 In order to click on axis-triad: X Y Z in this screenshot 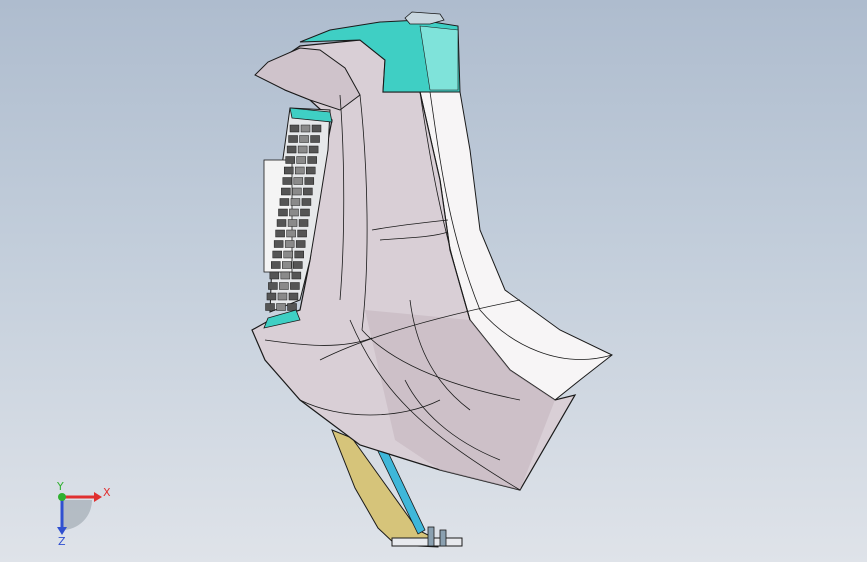, I will do `click(83, 514)`.